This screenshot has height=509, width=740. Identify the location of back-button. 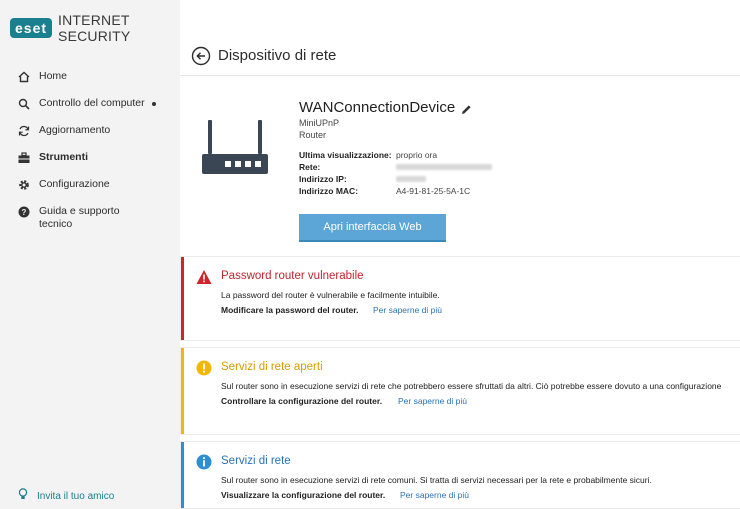
(201, 56).